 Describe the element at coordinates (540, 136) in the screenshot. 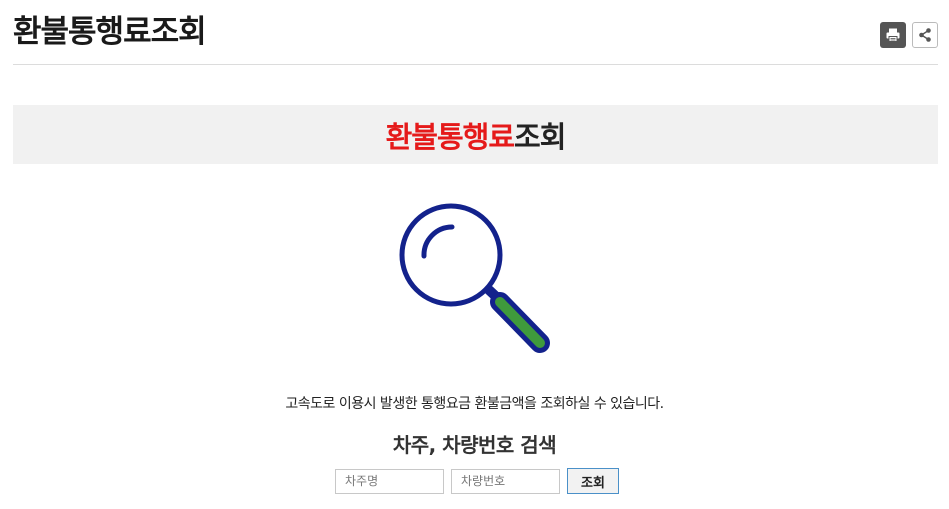

I see `banner-text: 조회` at that location.